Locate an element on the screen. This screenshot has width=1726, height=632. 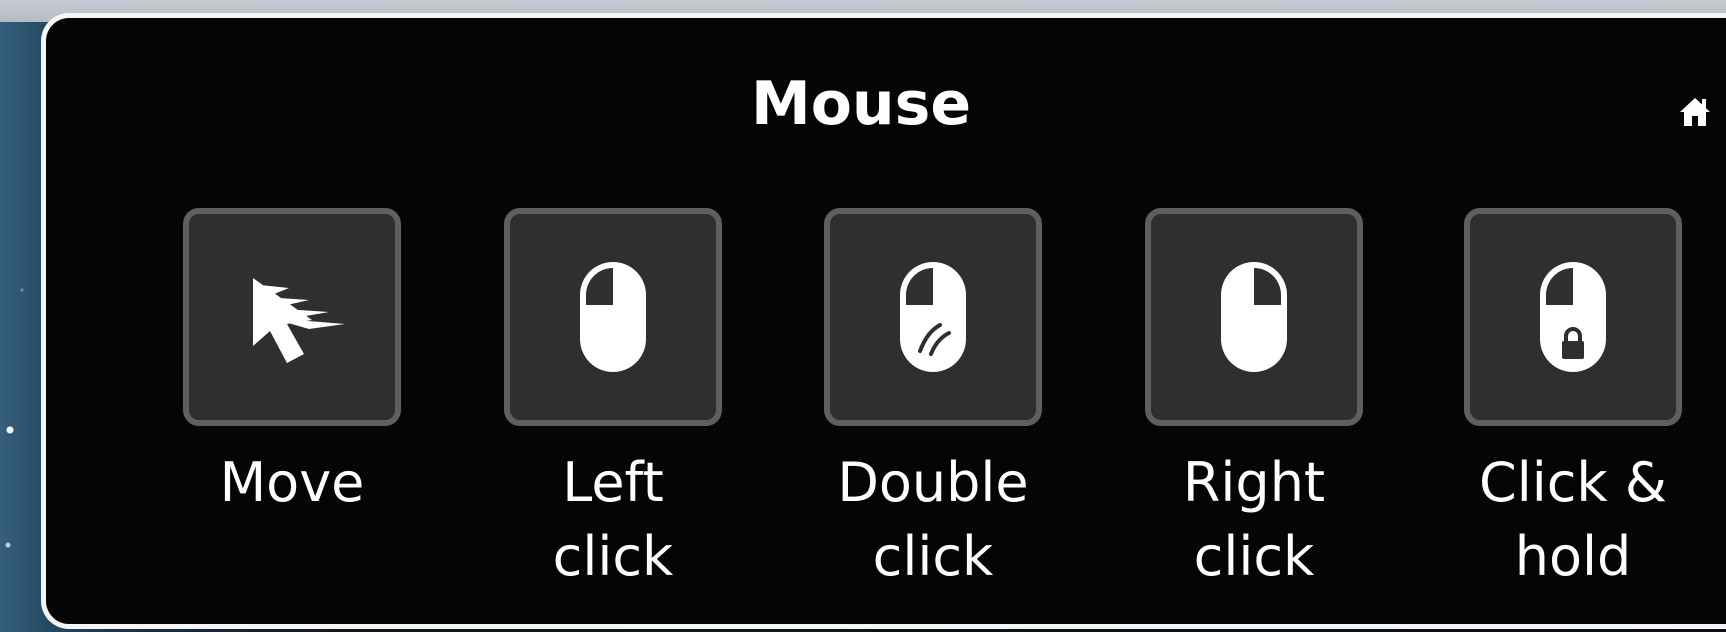
double-click-mouse-icon is located at coordinates (933, 317).